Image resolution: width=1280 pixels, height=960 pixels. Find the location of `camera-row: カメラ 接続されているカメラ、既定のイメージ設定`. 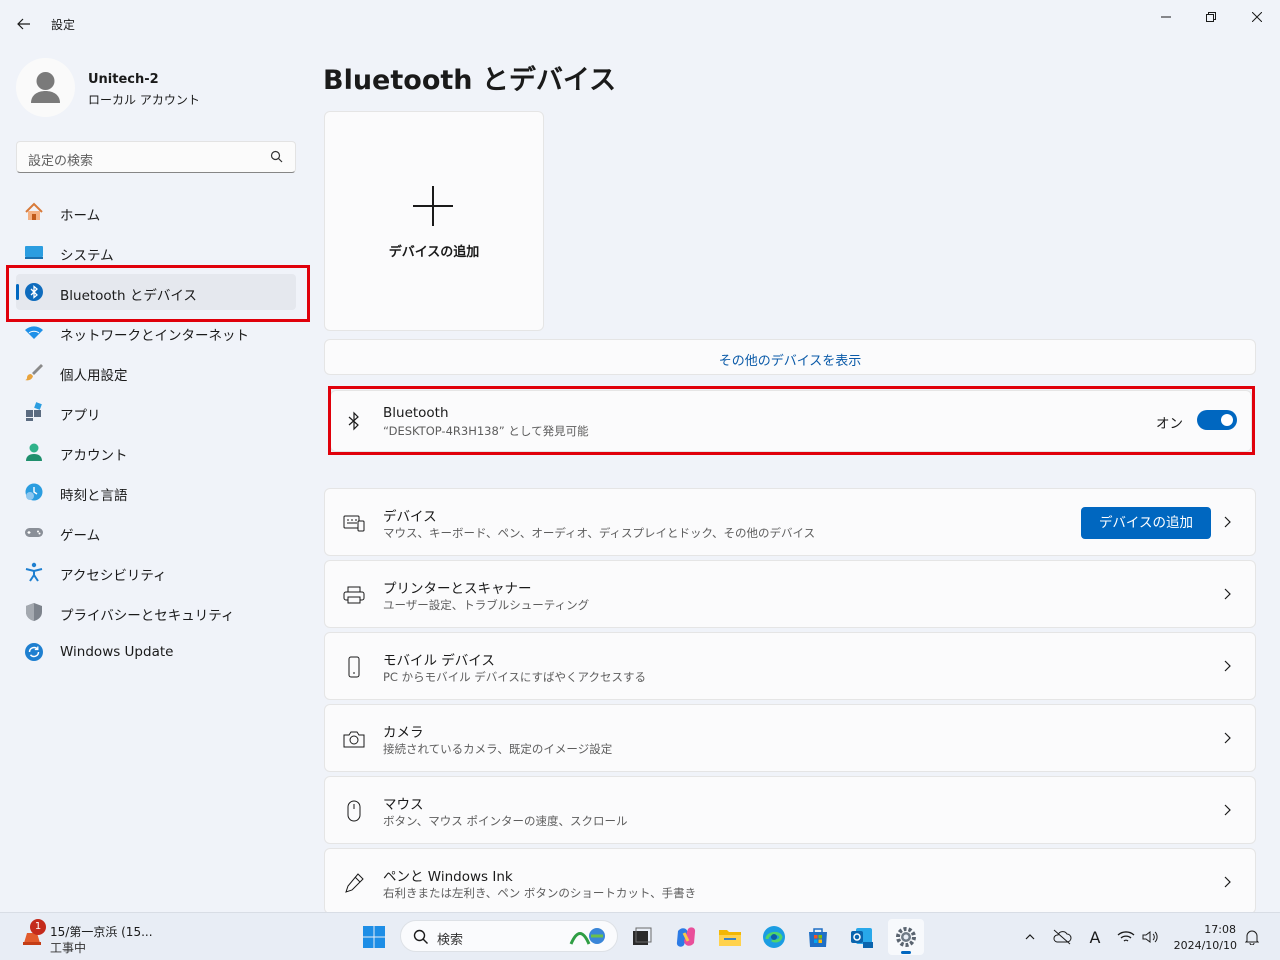

camera-row: カメラ 接続されているカメラ、既定のイメージ設定 is located at coordinates (790, 738).